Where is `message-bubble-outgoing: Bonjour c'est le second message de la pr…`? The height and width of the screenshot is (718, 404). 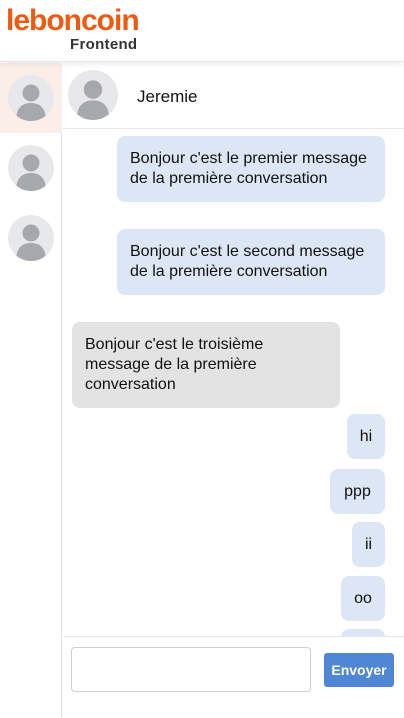 message-bubble-outgoing: Bonjour c'est le second message de la pr… is located at coordinates (251, 262).